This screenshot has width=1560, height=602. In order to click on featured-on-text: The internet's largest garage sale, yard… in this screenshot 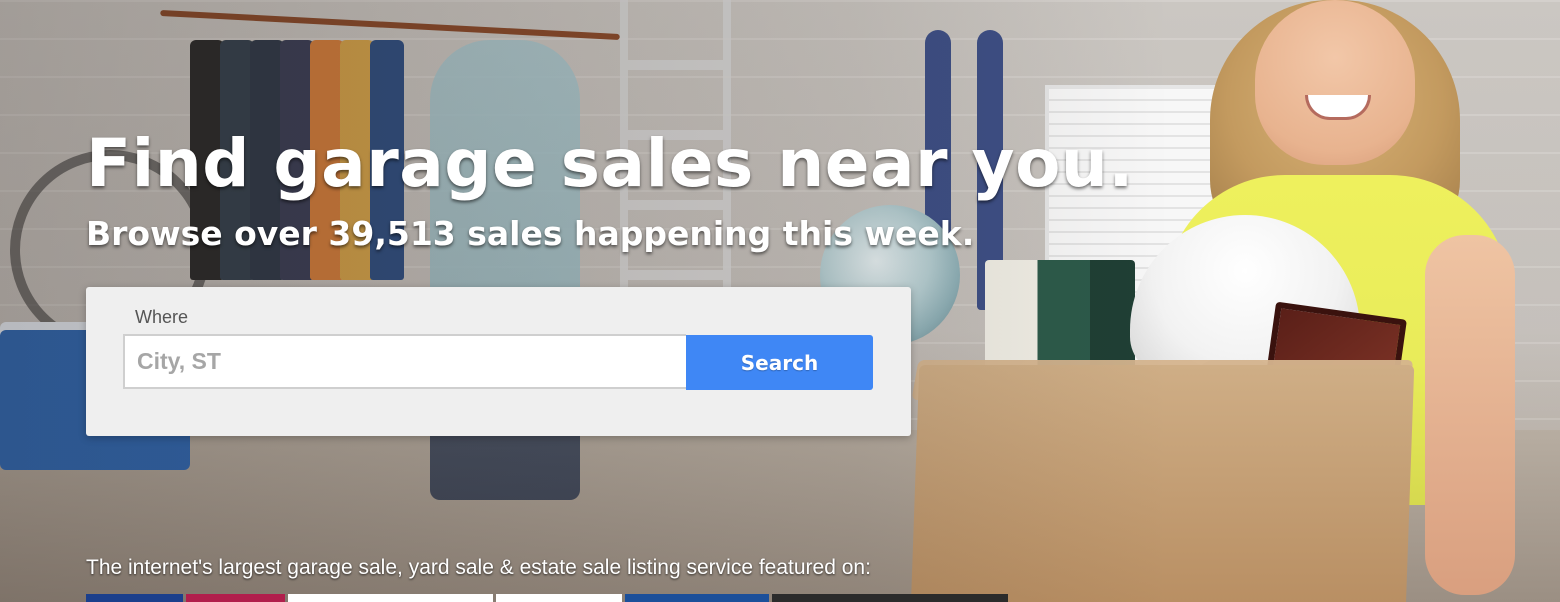, I will do `click(478, 567)`.